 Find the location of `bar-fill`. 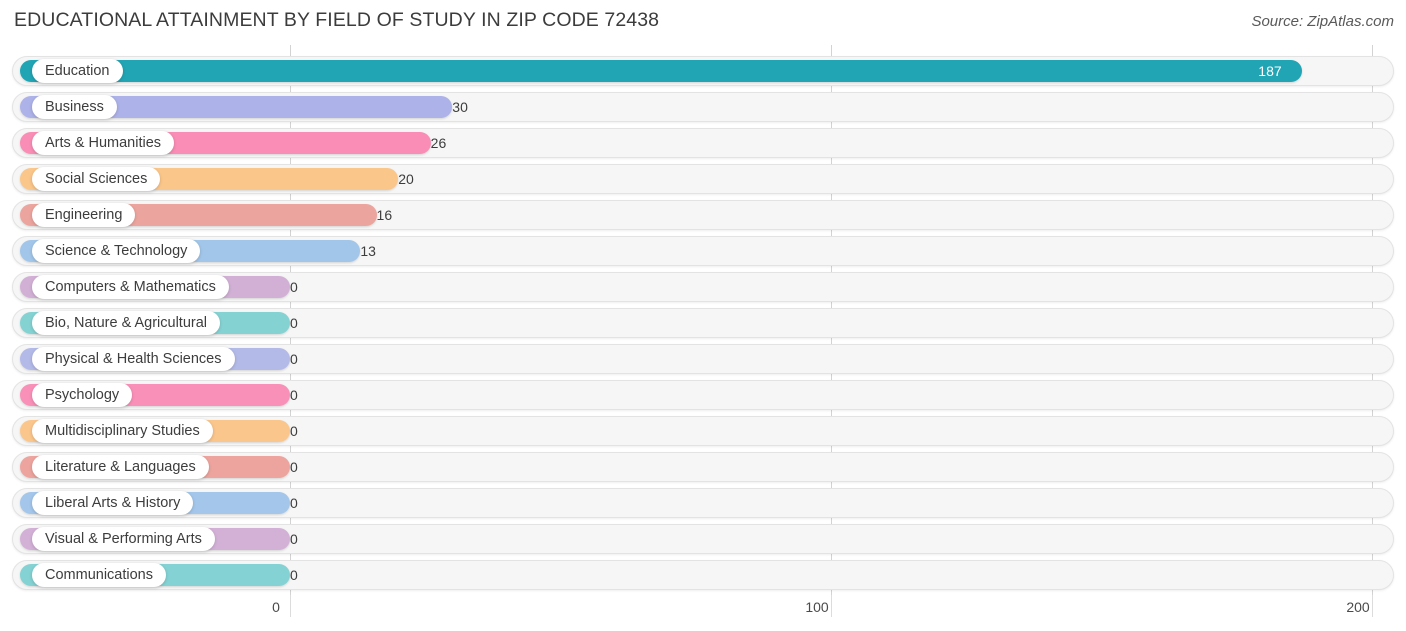

bar-fill is located at coordinates (661, 71).